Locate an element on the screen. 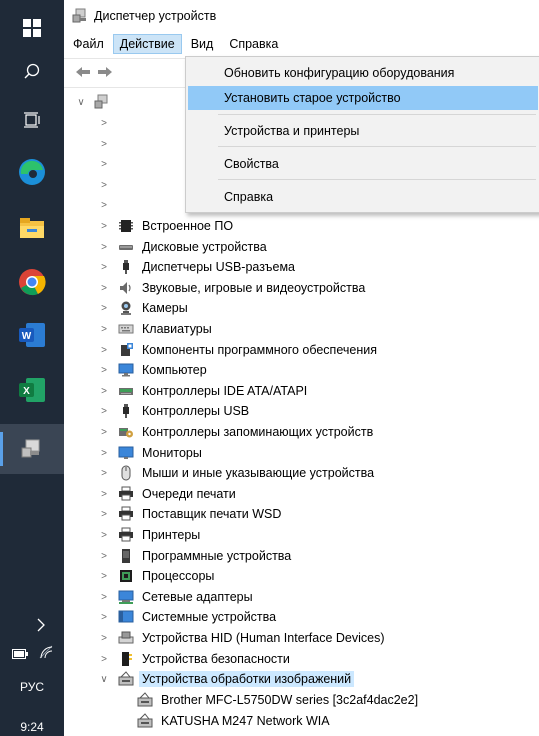  software-device-icon is located at coordinates (126, 556).